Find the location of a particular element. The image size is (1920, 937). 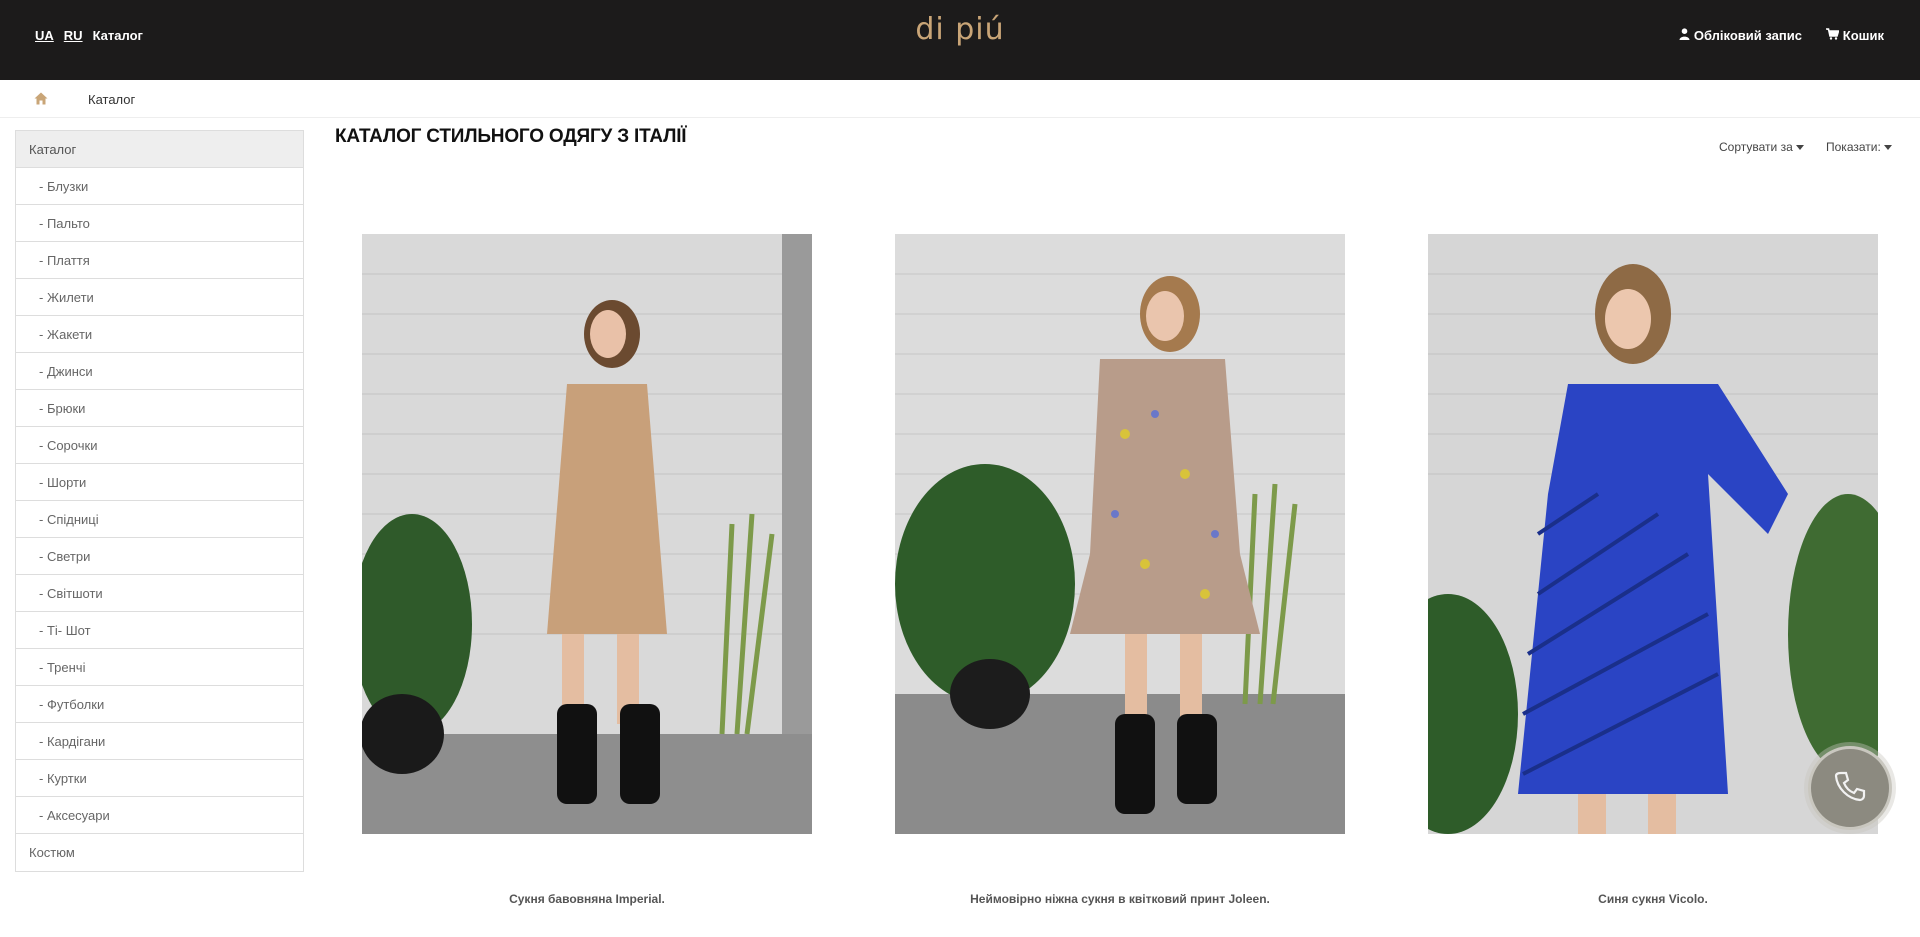

sidebar-item-tshirts: - Ті- Шот is located at coordinates (159, 630).